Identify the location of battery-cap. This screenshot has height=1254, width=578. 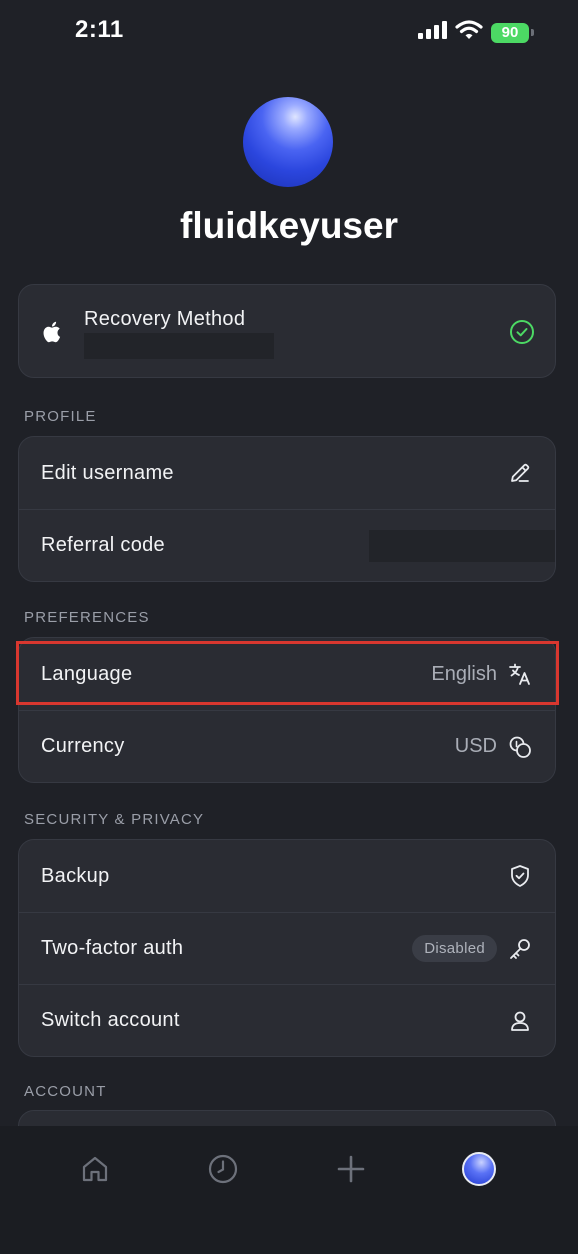
(532, 32).